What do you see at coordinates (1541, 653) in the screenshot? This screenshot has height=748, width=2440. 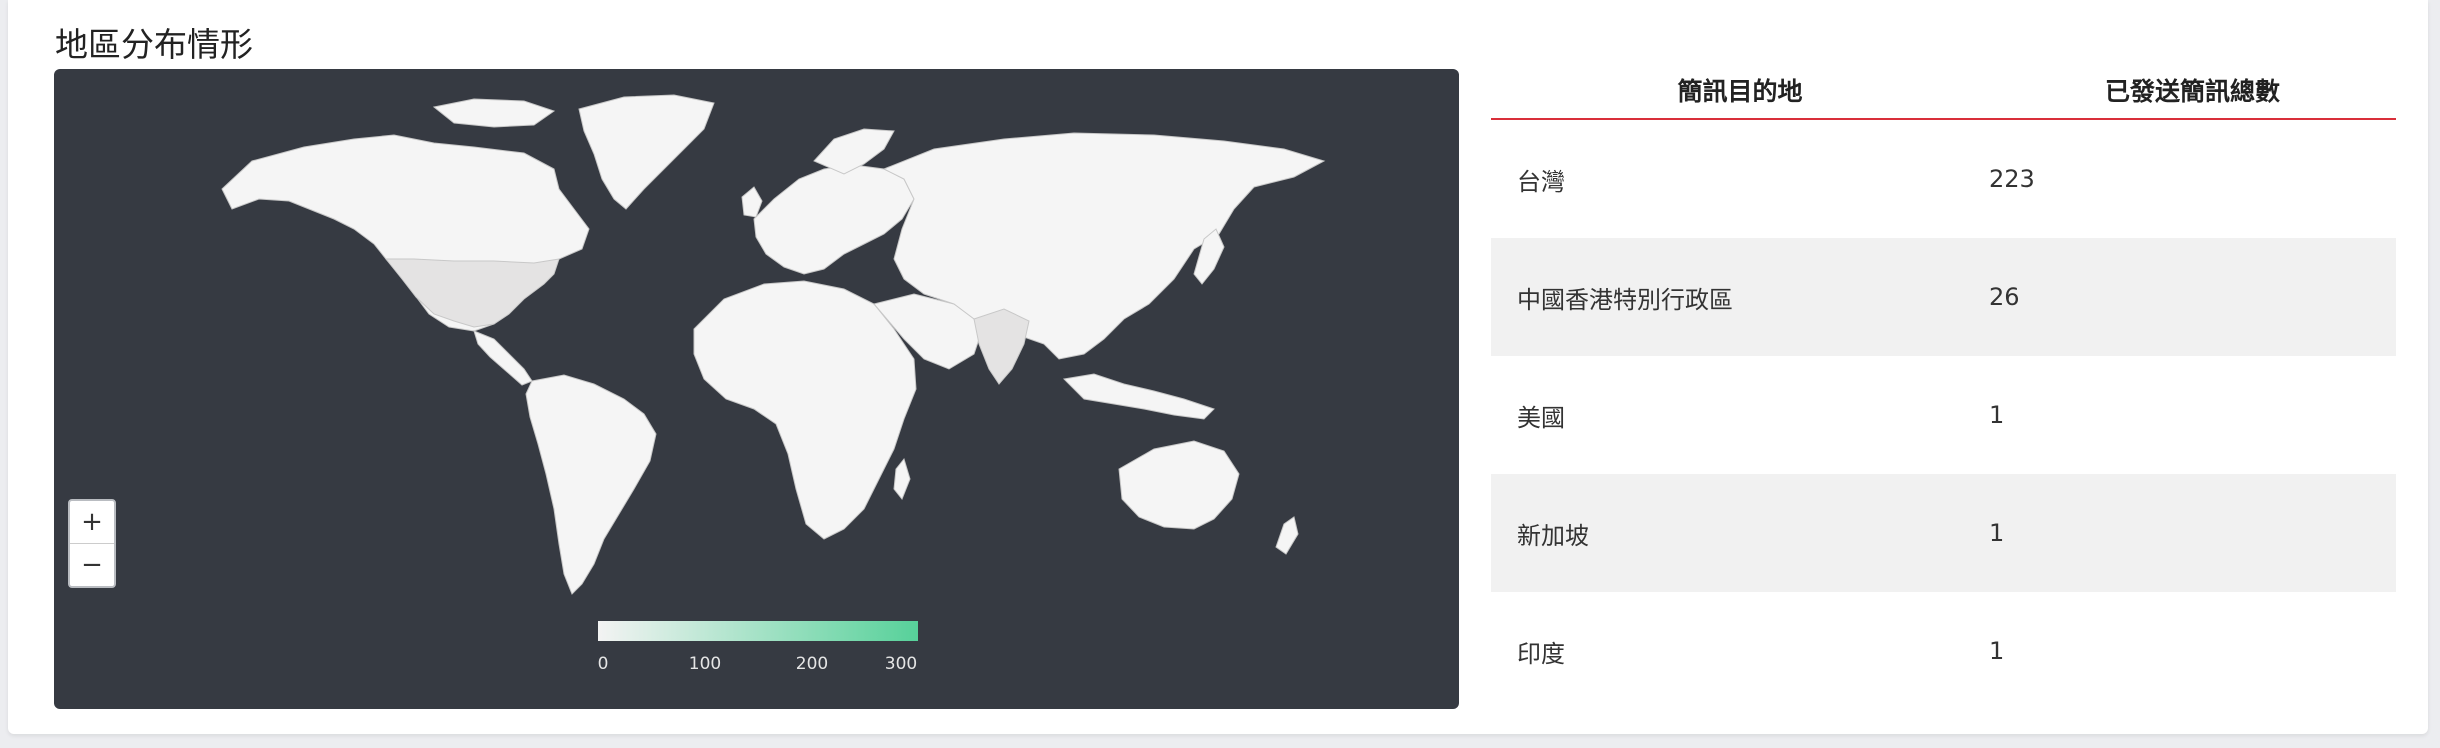 I see `destination-cell: 印度` at bounding box center [1541, 653].